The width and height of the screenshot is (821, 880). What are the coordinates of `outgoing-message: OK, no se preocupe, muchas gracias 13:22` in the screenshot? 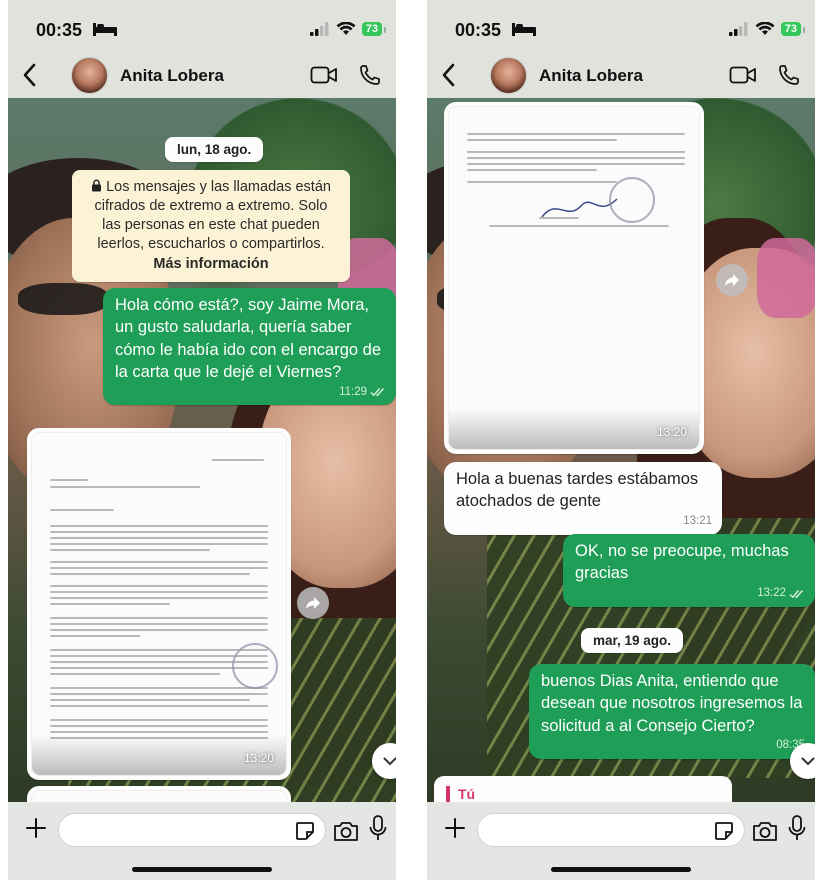 It's located at (689, 570).